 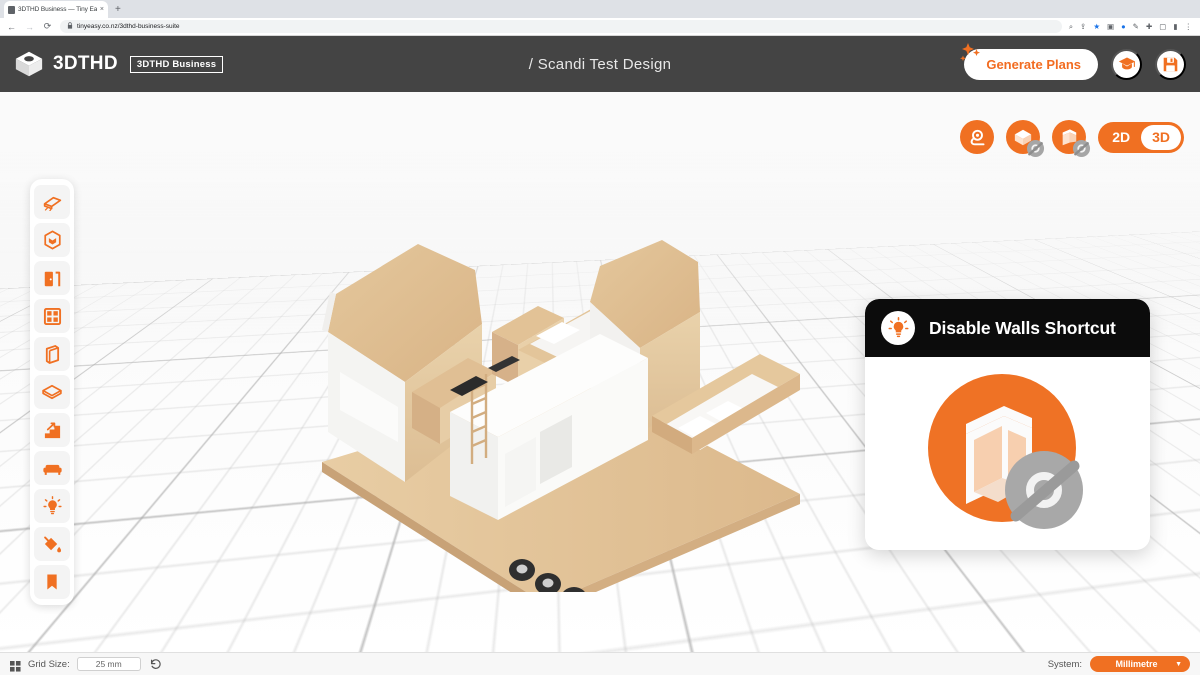 I want to click on sofa-icon, so click(x=52, y=469).